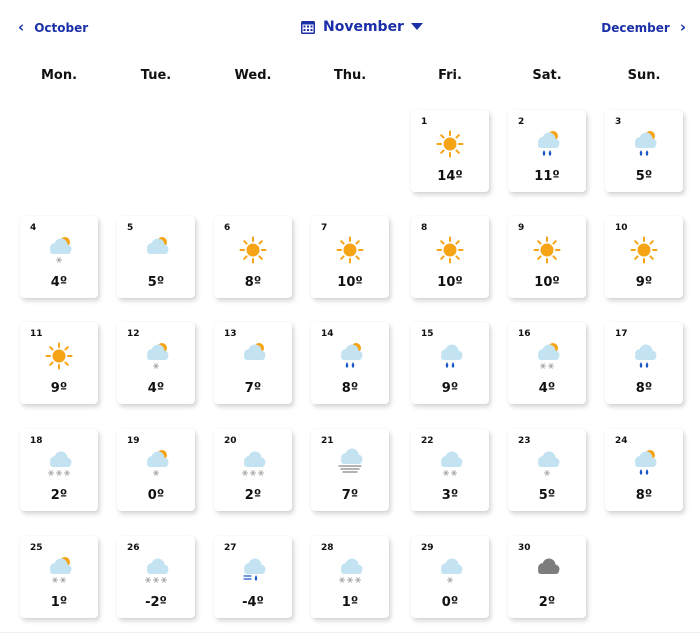 The image size is (700, 639). I want to click on day-card: 27 -4º, so click(253, 577).